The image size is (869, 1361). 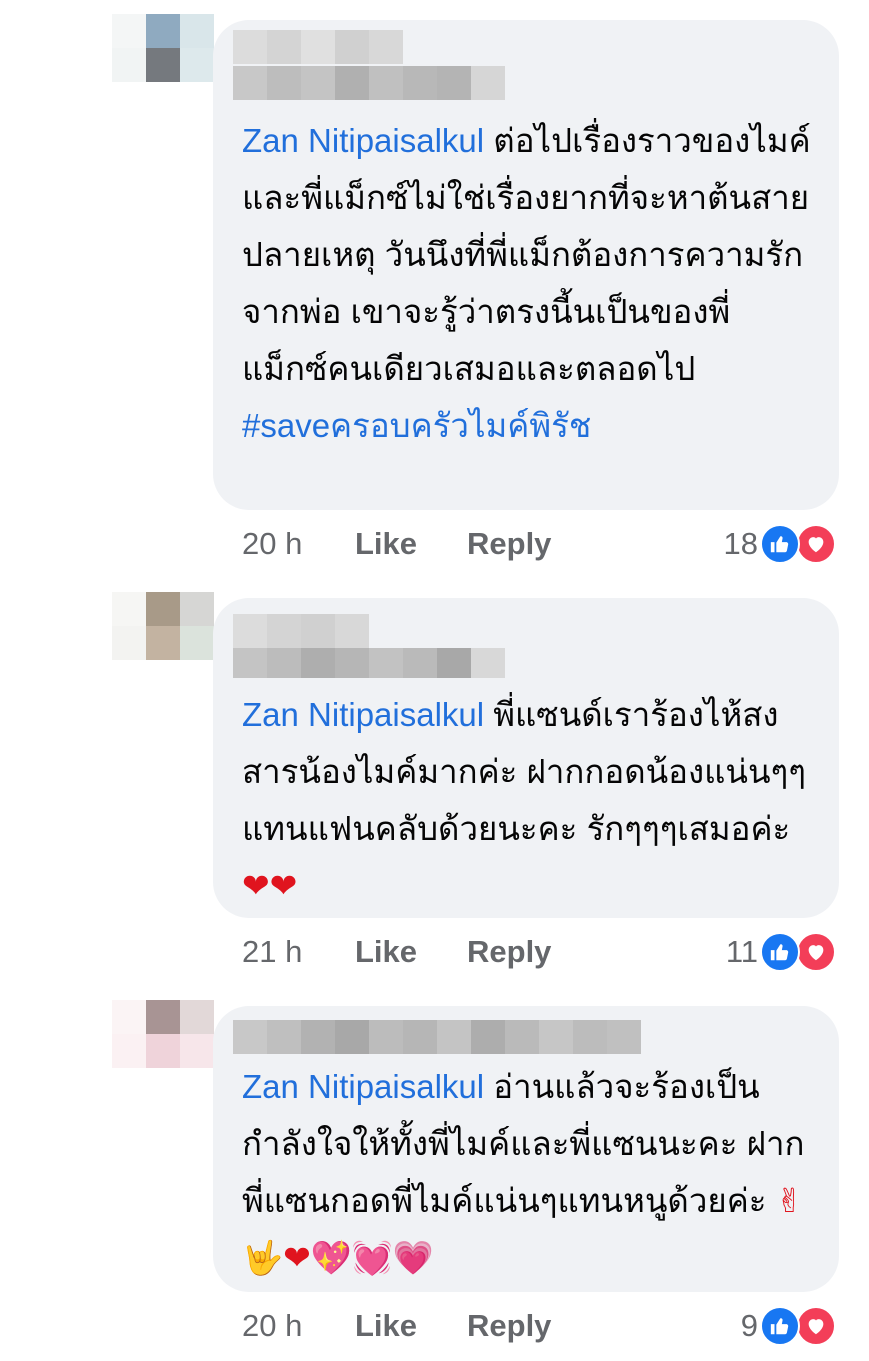 What do you see at coordinates (416, 425) in the screenshot?
I see `hashtag-link: #saveครอบครัวไมค์พิรัช` at bounding box center [416, 425].